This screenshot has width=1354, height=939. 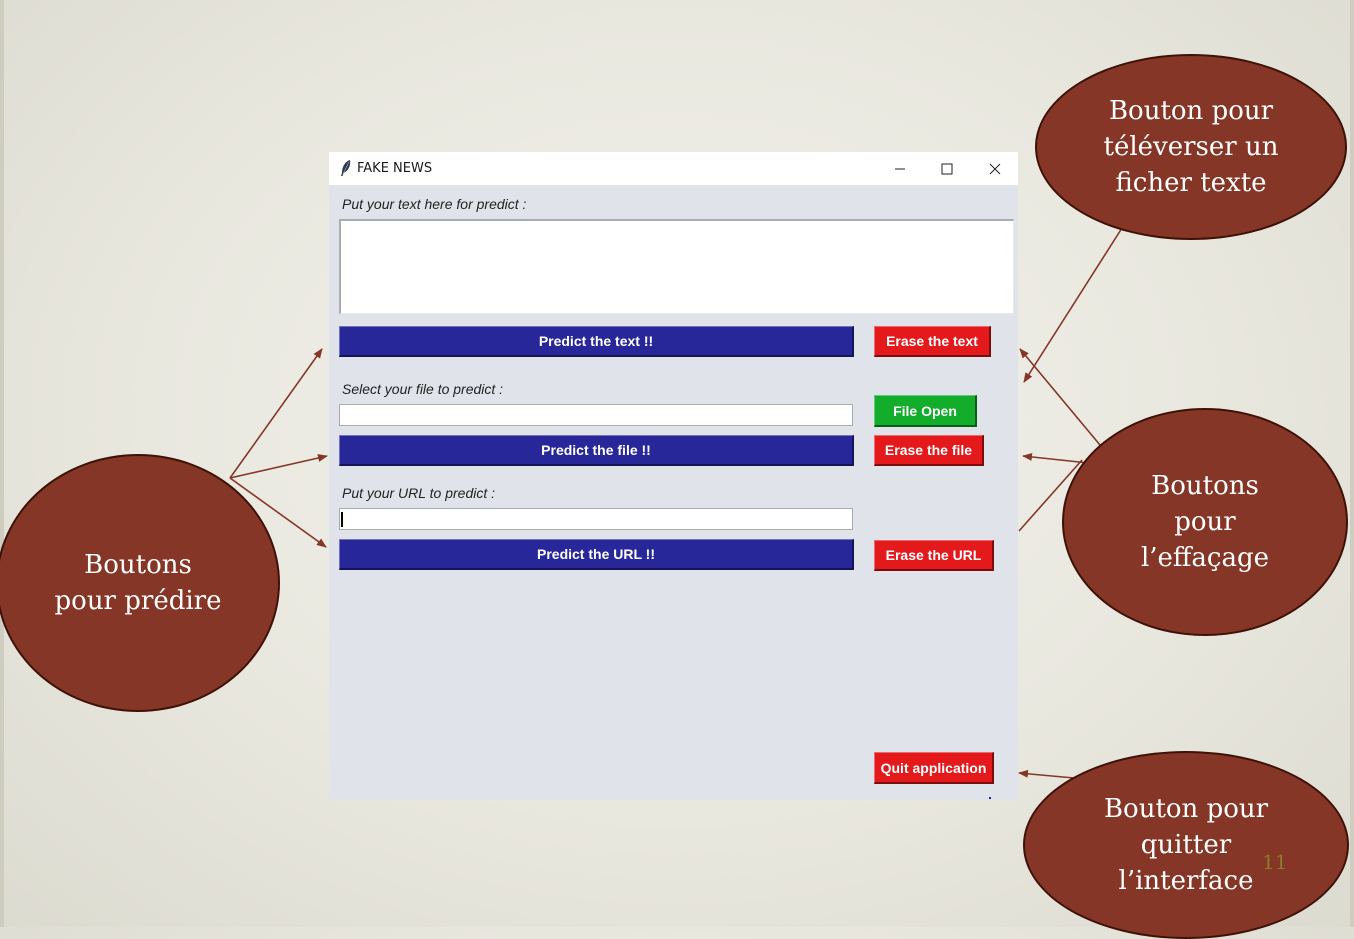 What do you see at coordinates (1073, 305) in the screenshot?
I see `arrow-to-file-open` at bounding box center [1073, 305].